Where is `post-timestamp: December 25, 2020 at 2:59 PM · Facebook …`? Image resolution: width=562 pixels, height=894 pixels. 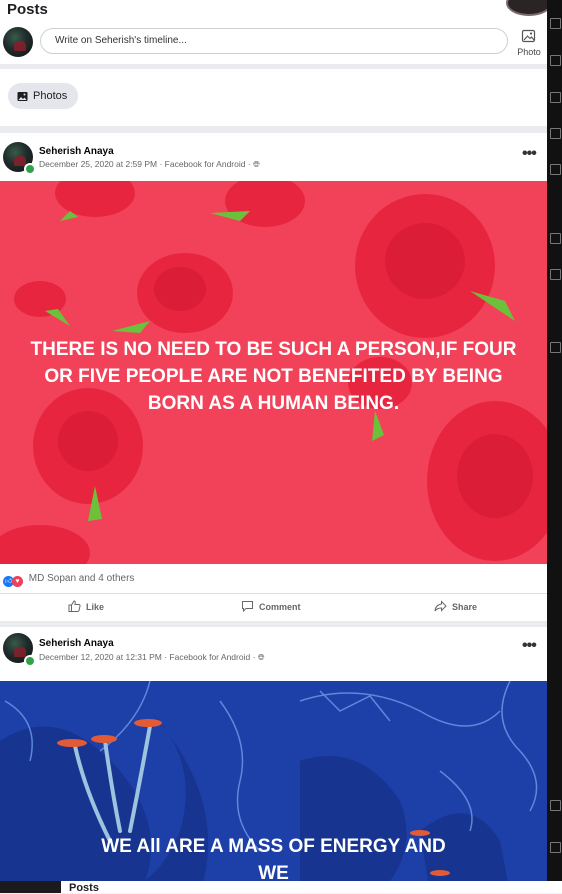 post-timestamp: December 25, 2020 at 2:59 PM · Facebook … is located at coordinates (146, 164).